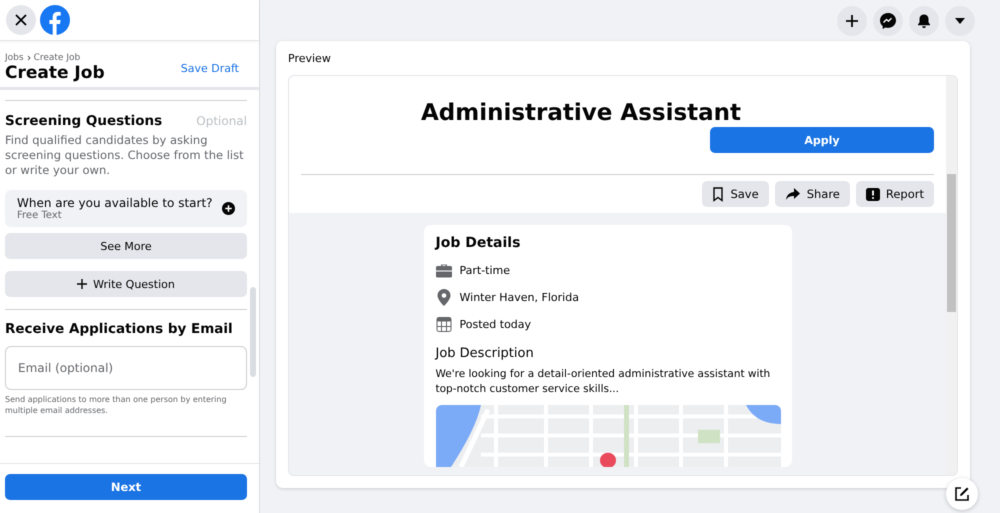 The width and height of the screenshot is (1000, 513). What do you see at coordinates (126, 487) in the screenshot?
I see `next-button: Next` at bounding box center [126, 487].